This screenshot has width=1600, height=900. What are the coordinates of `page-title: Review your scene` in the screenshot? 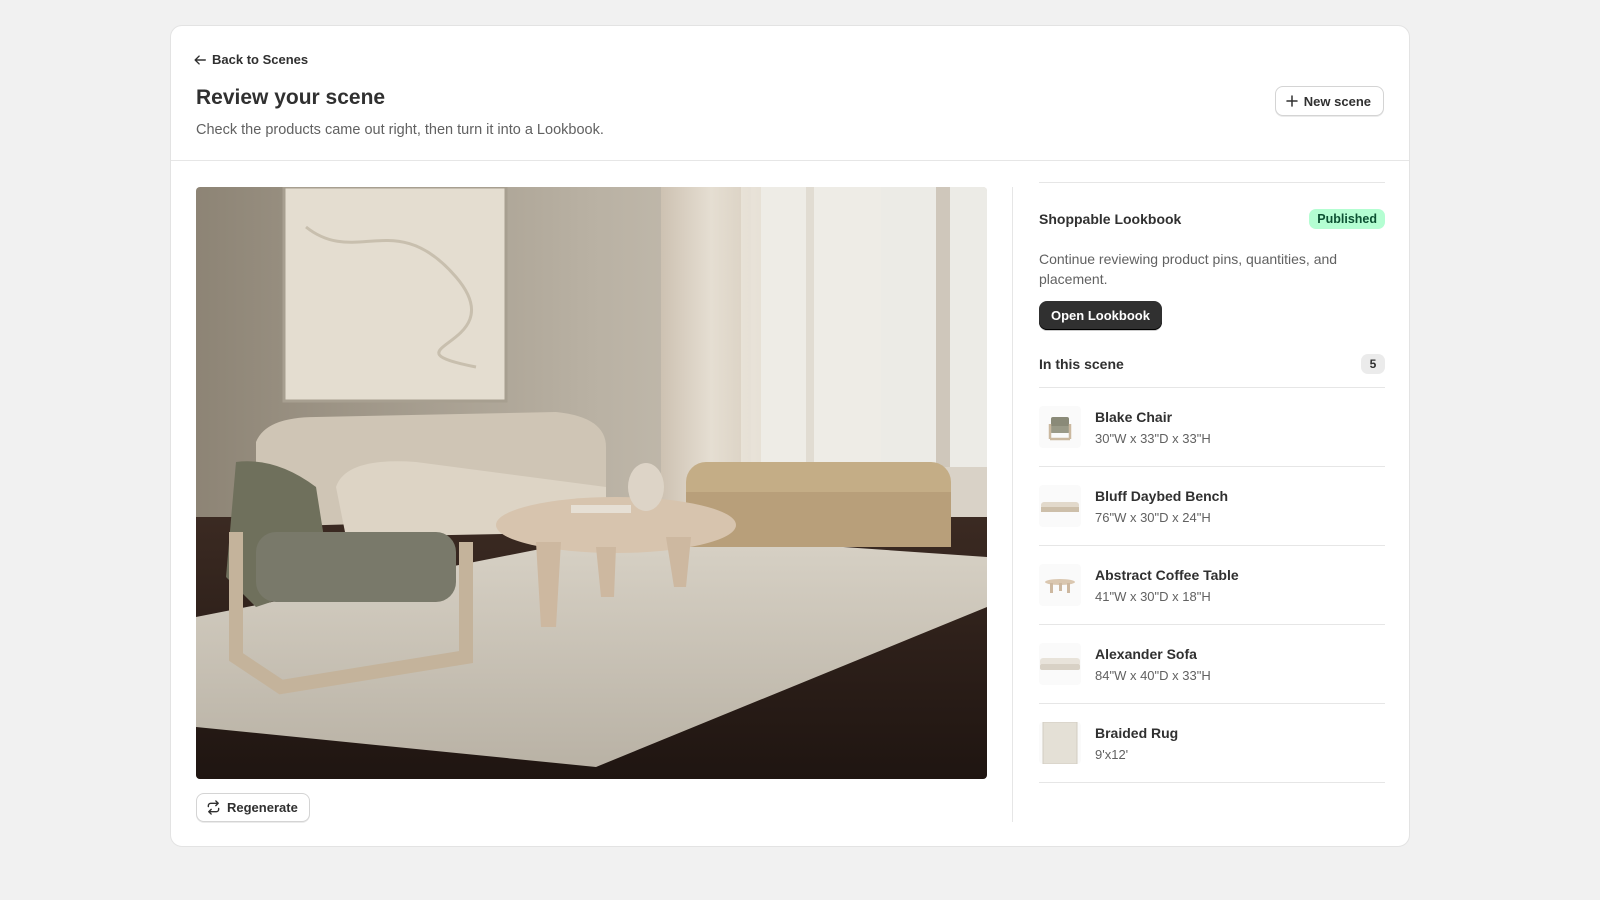 It's located at (291, 97).